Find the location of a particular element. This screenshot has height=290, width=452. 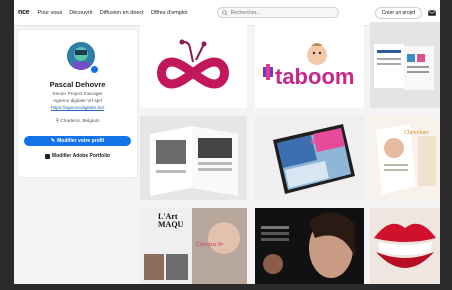

profile-role: Senior Project manager is located at coordinates (77, 94).